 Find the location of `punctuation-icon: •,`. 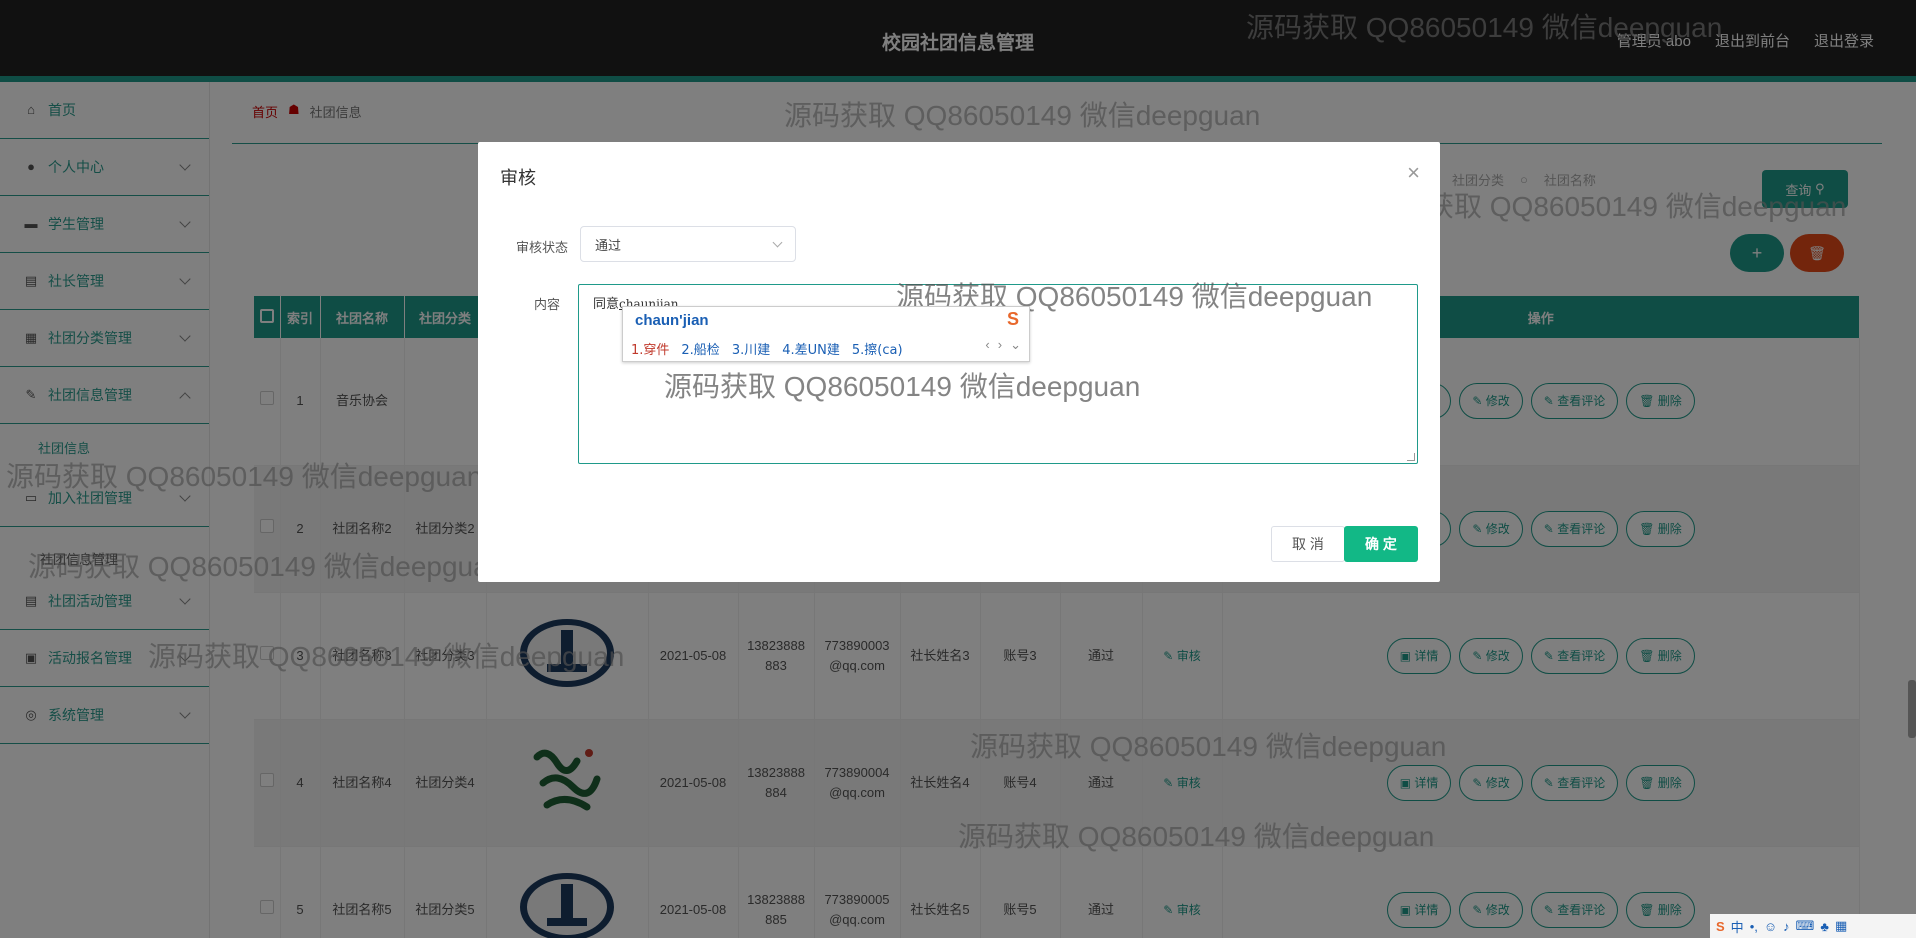

punctuation-icon: •, is located at coordinates (1754, 926).